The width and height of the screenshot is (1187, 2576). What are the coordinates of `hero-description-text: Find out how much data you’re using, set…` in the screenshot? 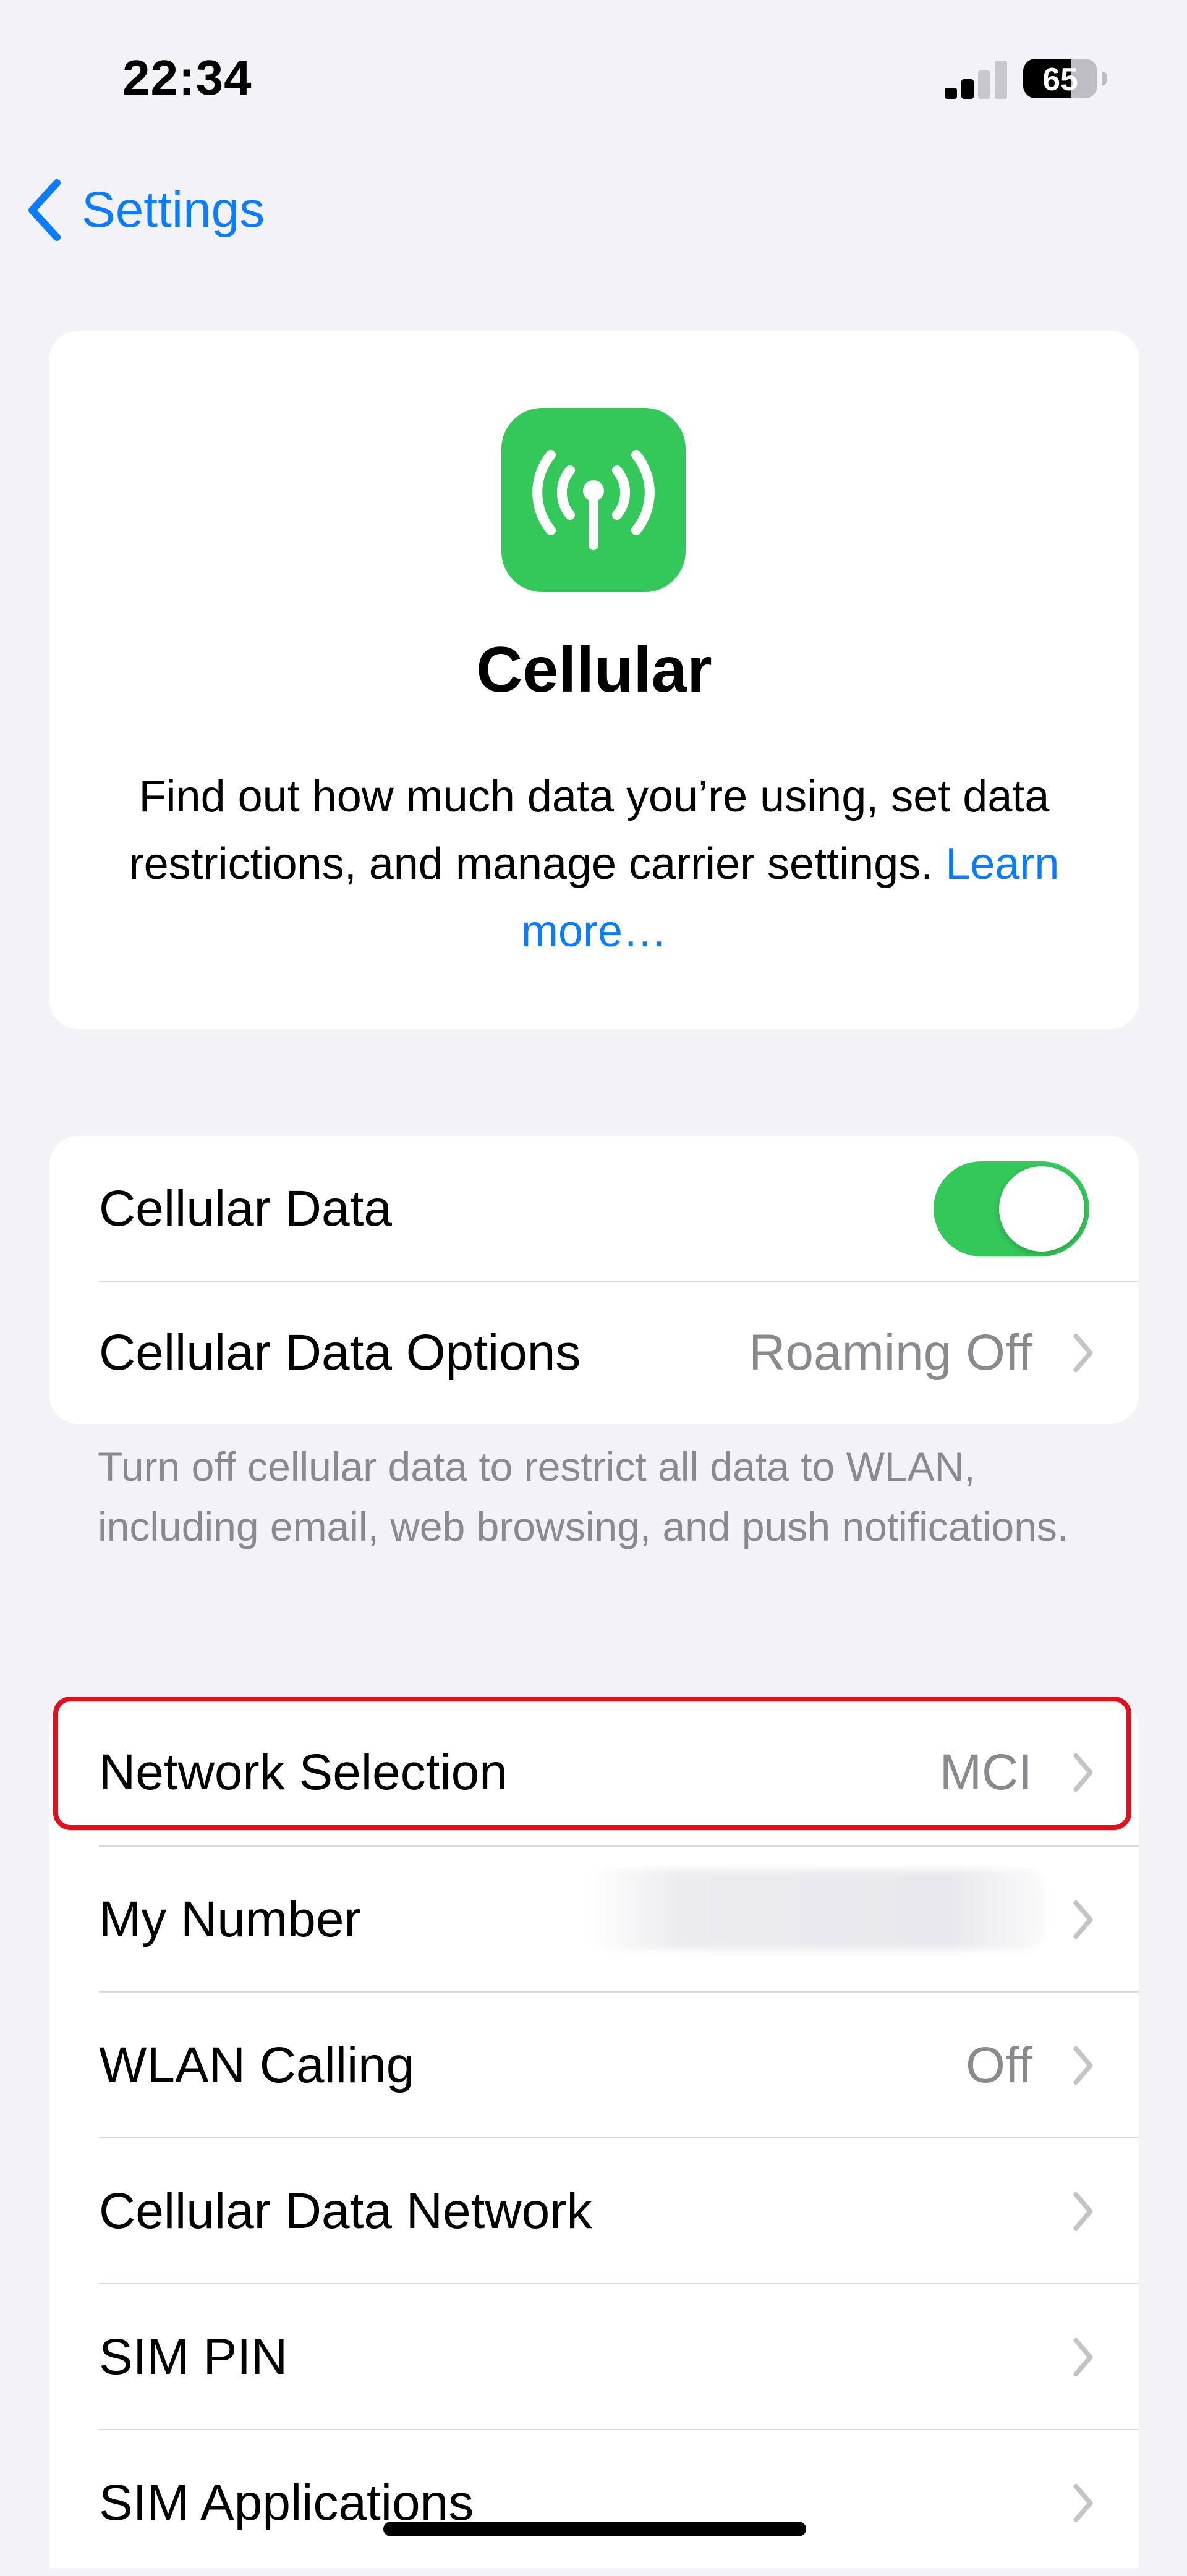 It's located at (590, 830).